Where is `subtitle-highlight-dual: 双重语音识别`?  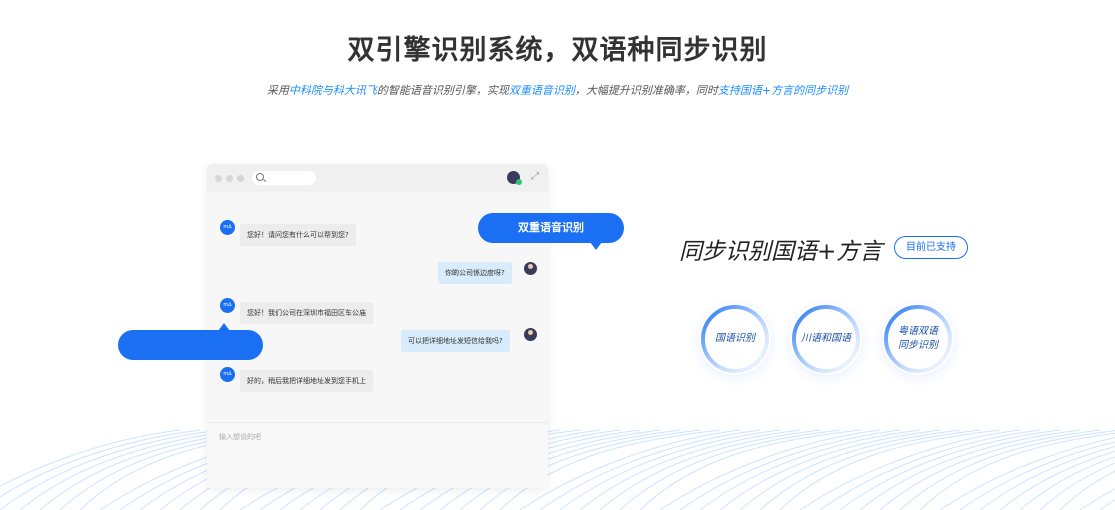
subtitle-highlight-dual: 双重语音识别 is located at coordinates (541, 90).